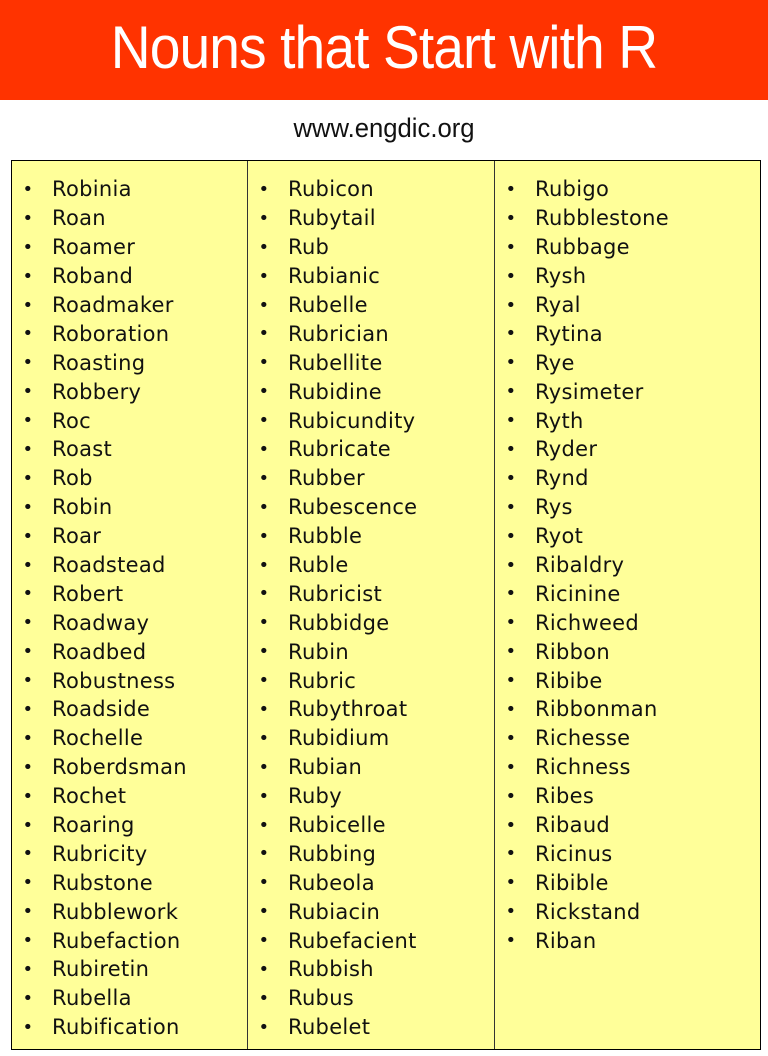  What do you see at coordinates (627, 622) in the screenshot?
I see `list-item: • Richweed` at bounding box center [627, 622].